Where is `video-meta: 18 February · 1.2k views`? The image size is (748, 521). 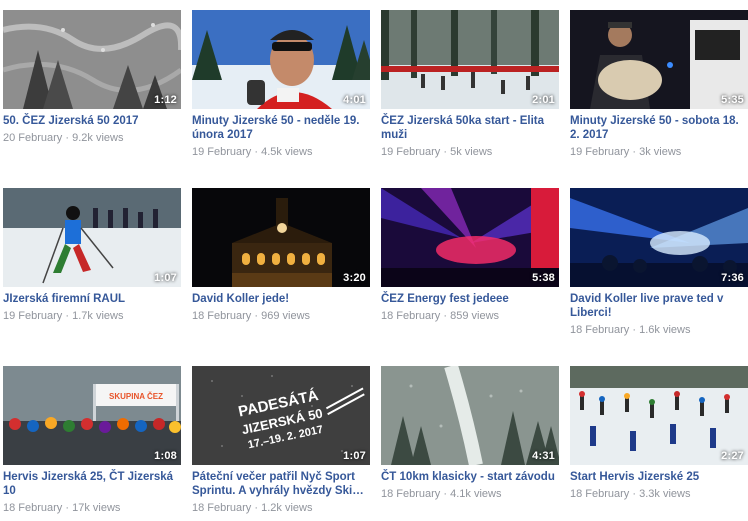
video-meta: 18 February · 1.2k views is located at coordinates (252, 508).